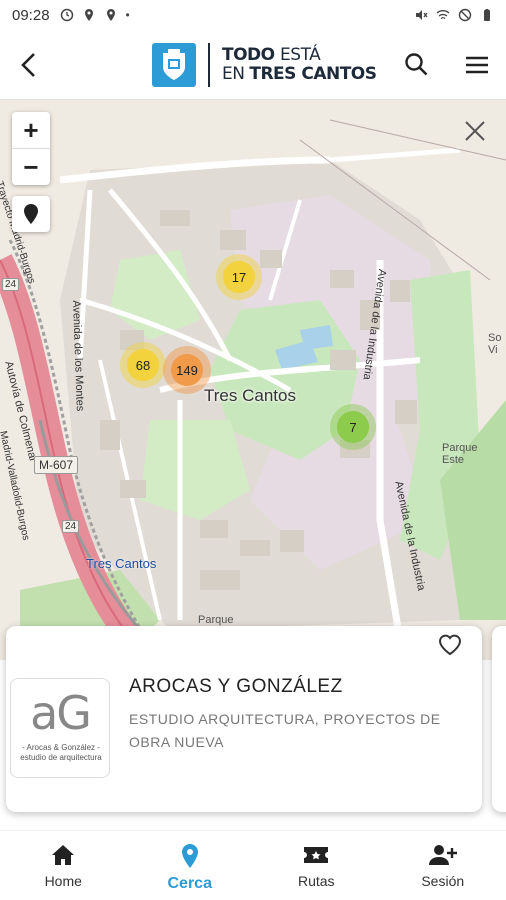 The width and height of the screenshot is (506, 900). I want to click on app-header: TODO ESTÁ EN TRES CANTOS, so click(253, 65).